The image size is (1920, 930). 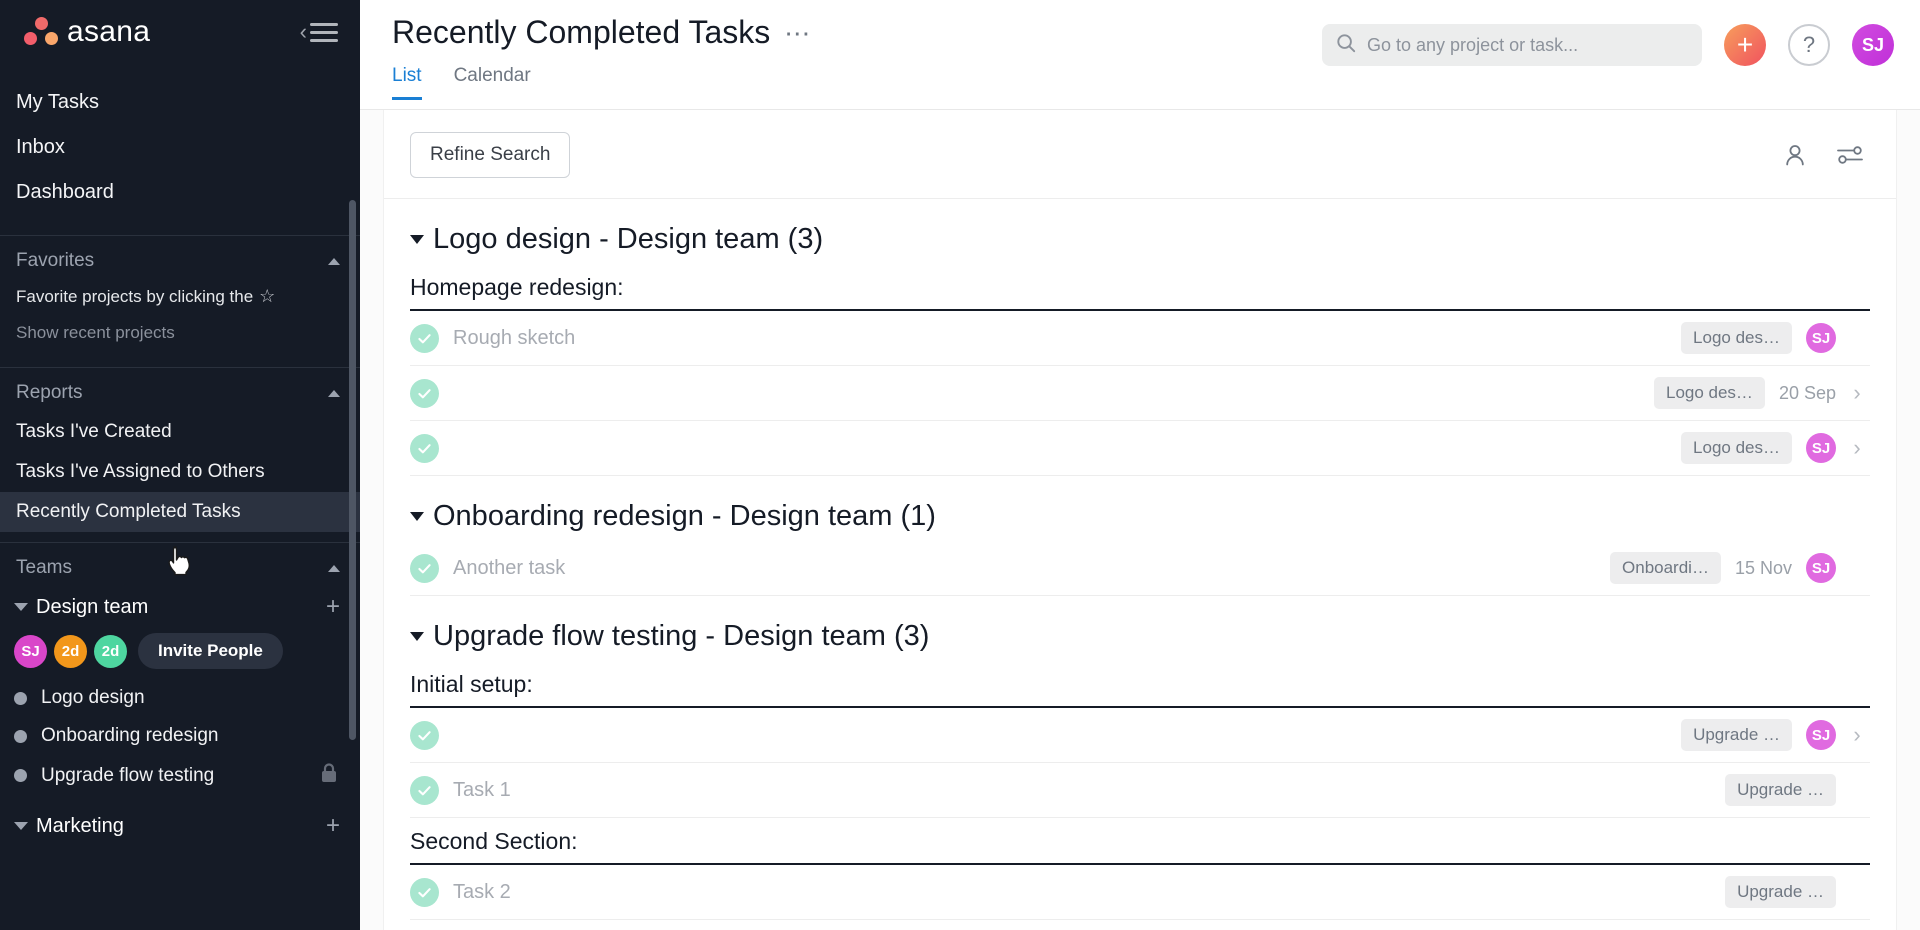 I want to click on more-options-icon: ⋯, so click(x=797, y=33).